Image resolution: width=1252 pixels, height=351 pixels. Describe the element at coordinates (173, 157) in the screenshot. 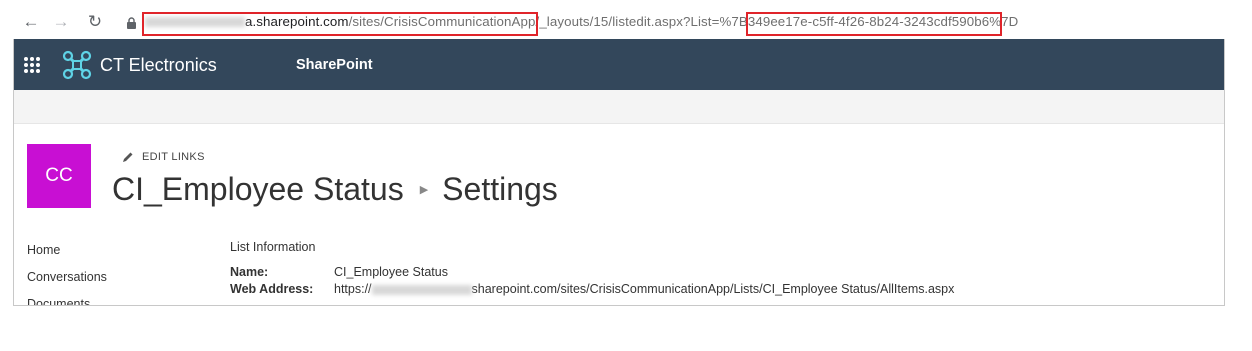

I see `edit-links-label: EDIT LINKS` at that location.